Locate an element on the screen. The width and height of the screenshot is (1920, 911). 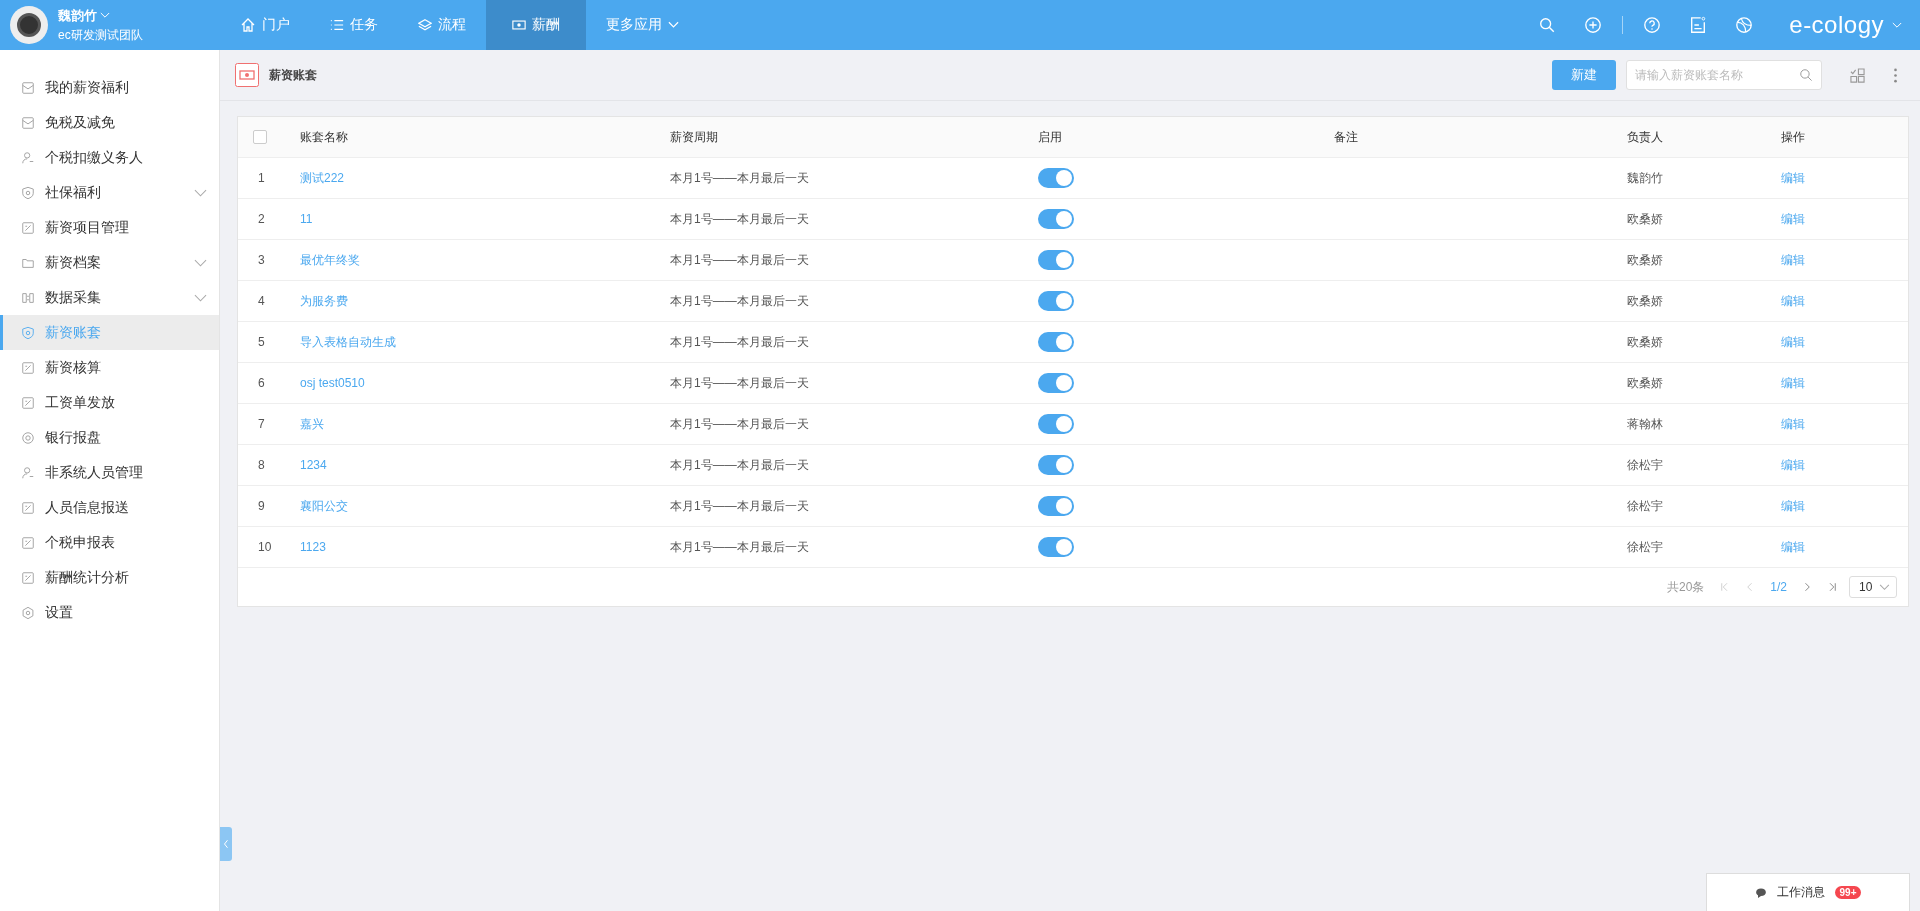
message-label: 工作消息 is located at coordinates (1800, 892).